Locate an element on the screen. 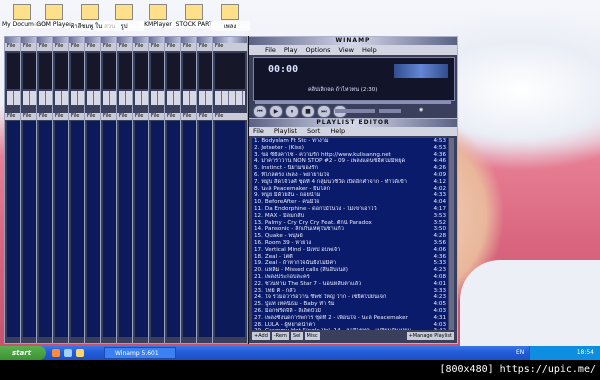  track-number: 3. is located at coordinates (257, 154).